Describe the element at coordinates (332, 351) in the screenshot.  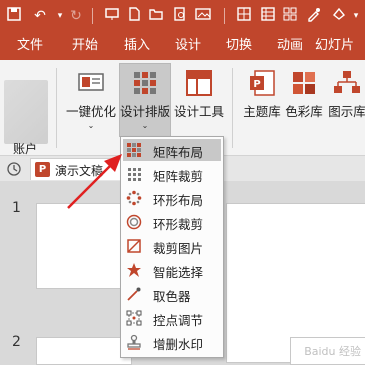
I see `baidu-watermark: Baidu 经验` at that location.